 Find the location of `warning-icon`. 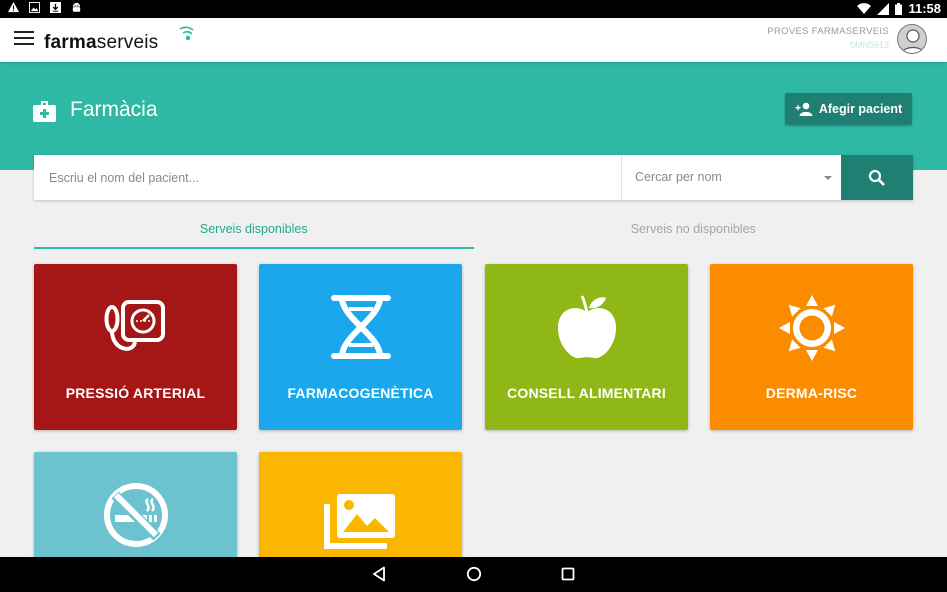

warning-icon is located at coordinates (13, 7).